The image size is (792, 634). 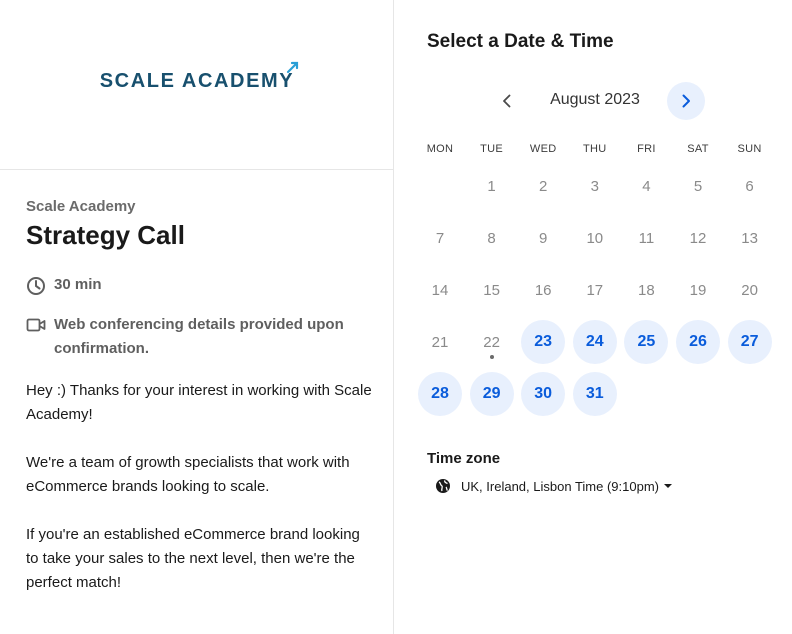 What do you see at coordinates (464, 458) in the screenshot?
I see `timezone-label: Time zone` at bounding box center [464, 458].